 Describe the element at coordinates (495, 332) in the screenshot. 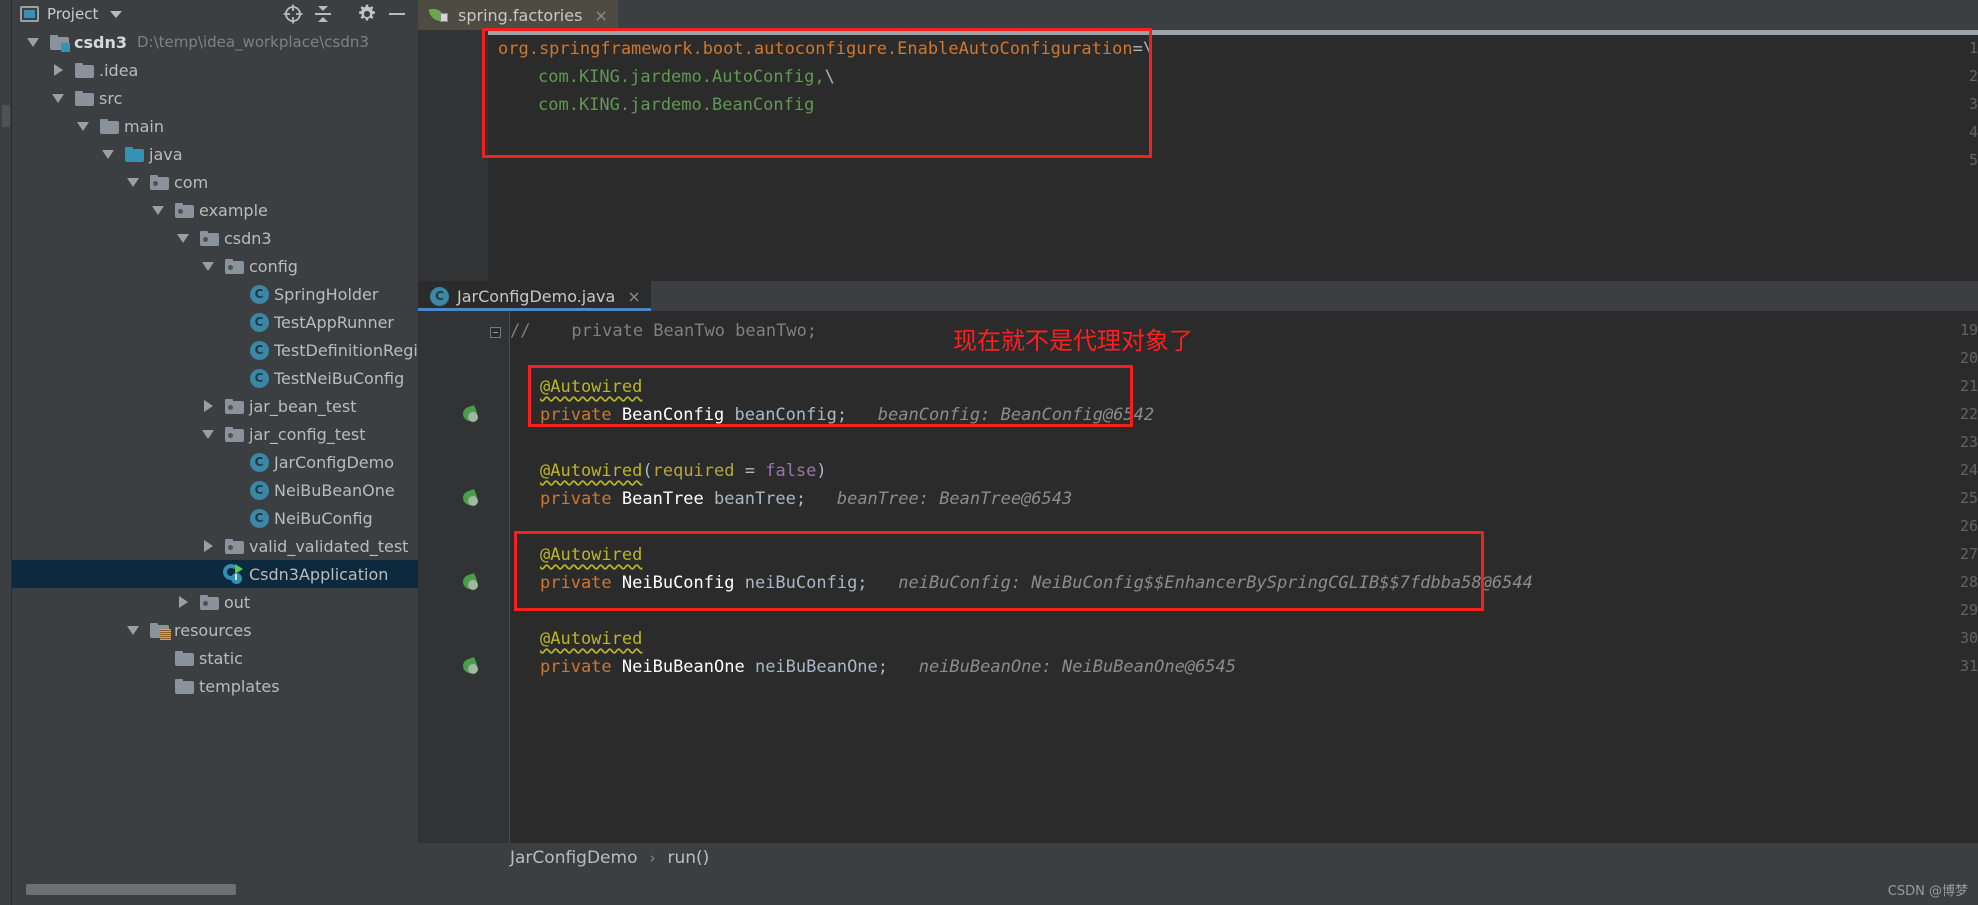

I see `code-fold-icon` at that location.